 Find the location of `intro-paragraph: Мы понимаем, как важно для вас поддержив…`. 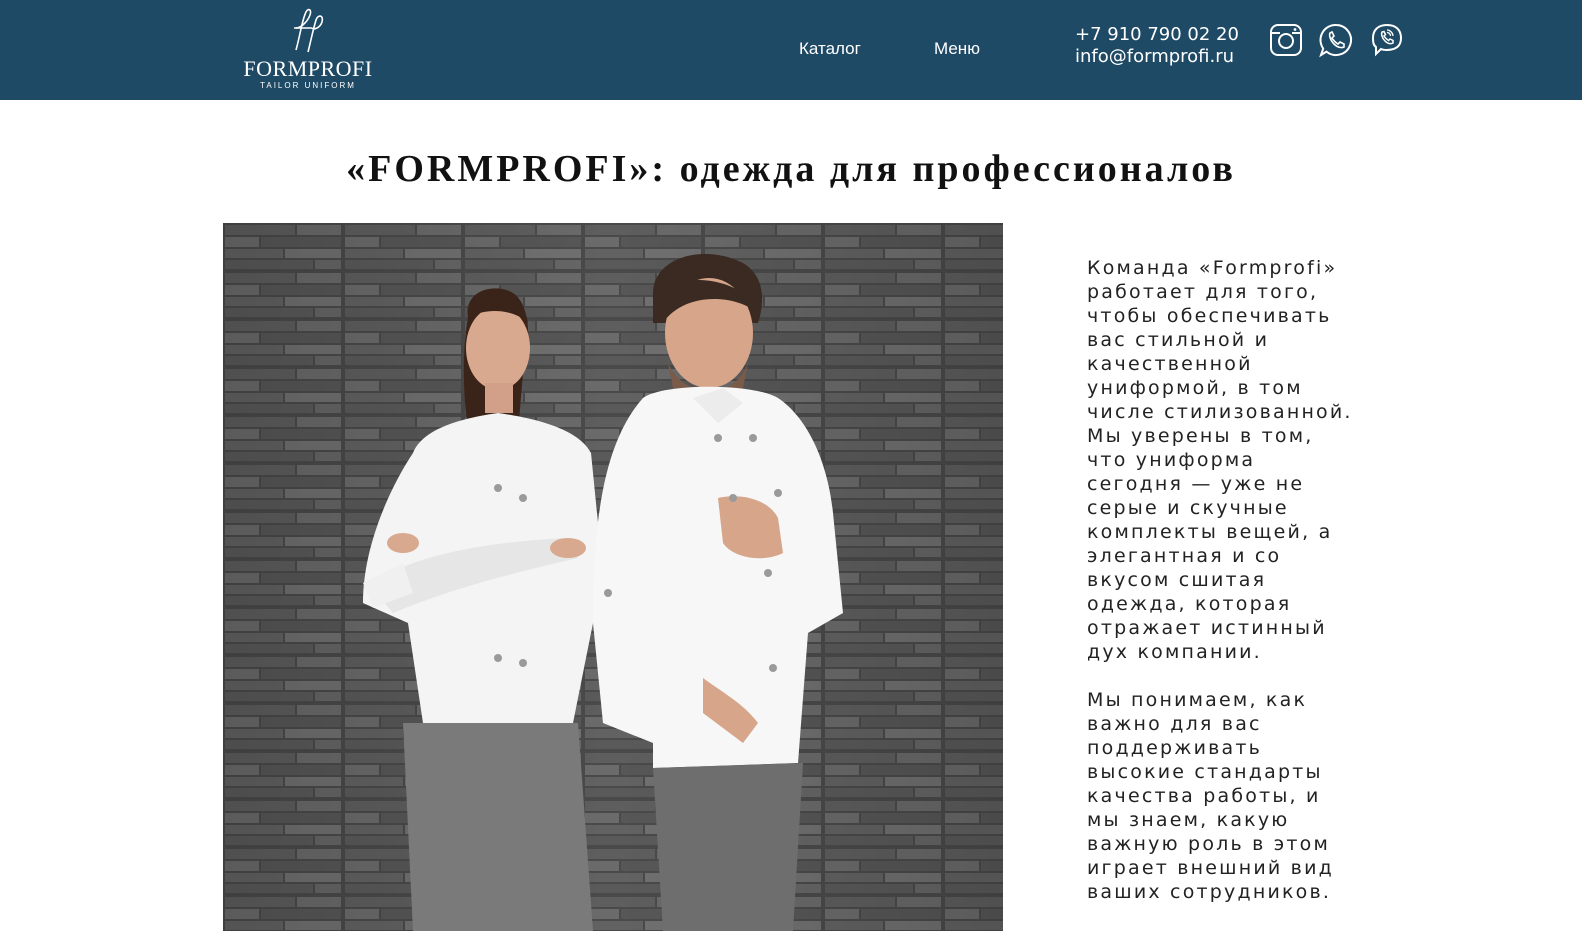

intro-paragraph: Мы понимаем, как важно для вас поддержив… is located at coordinates (1210, 796).